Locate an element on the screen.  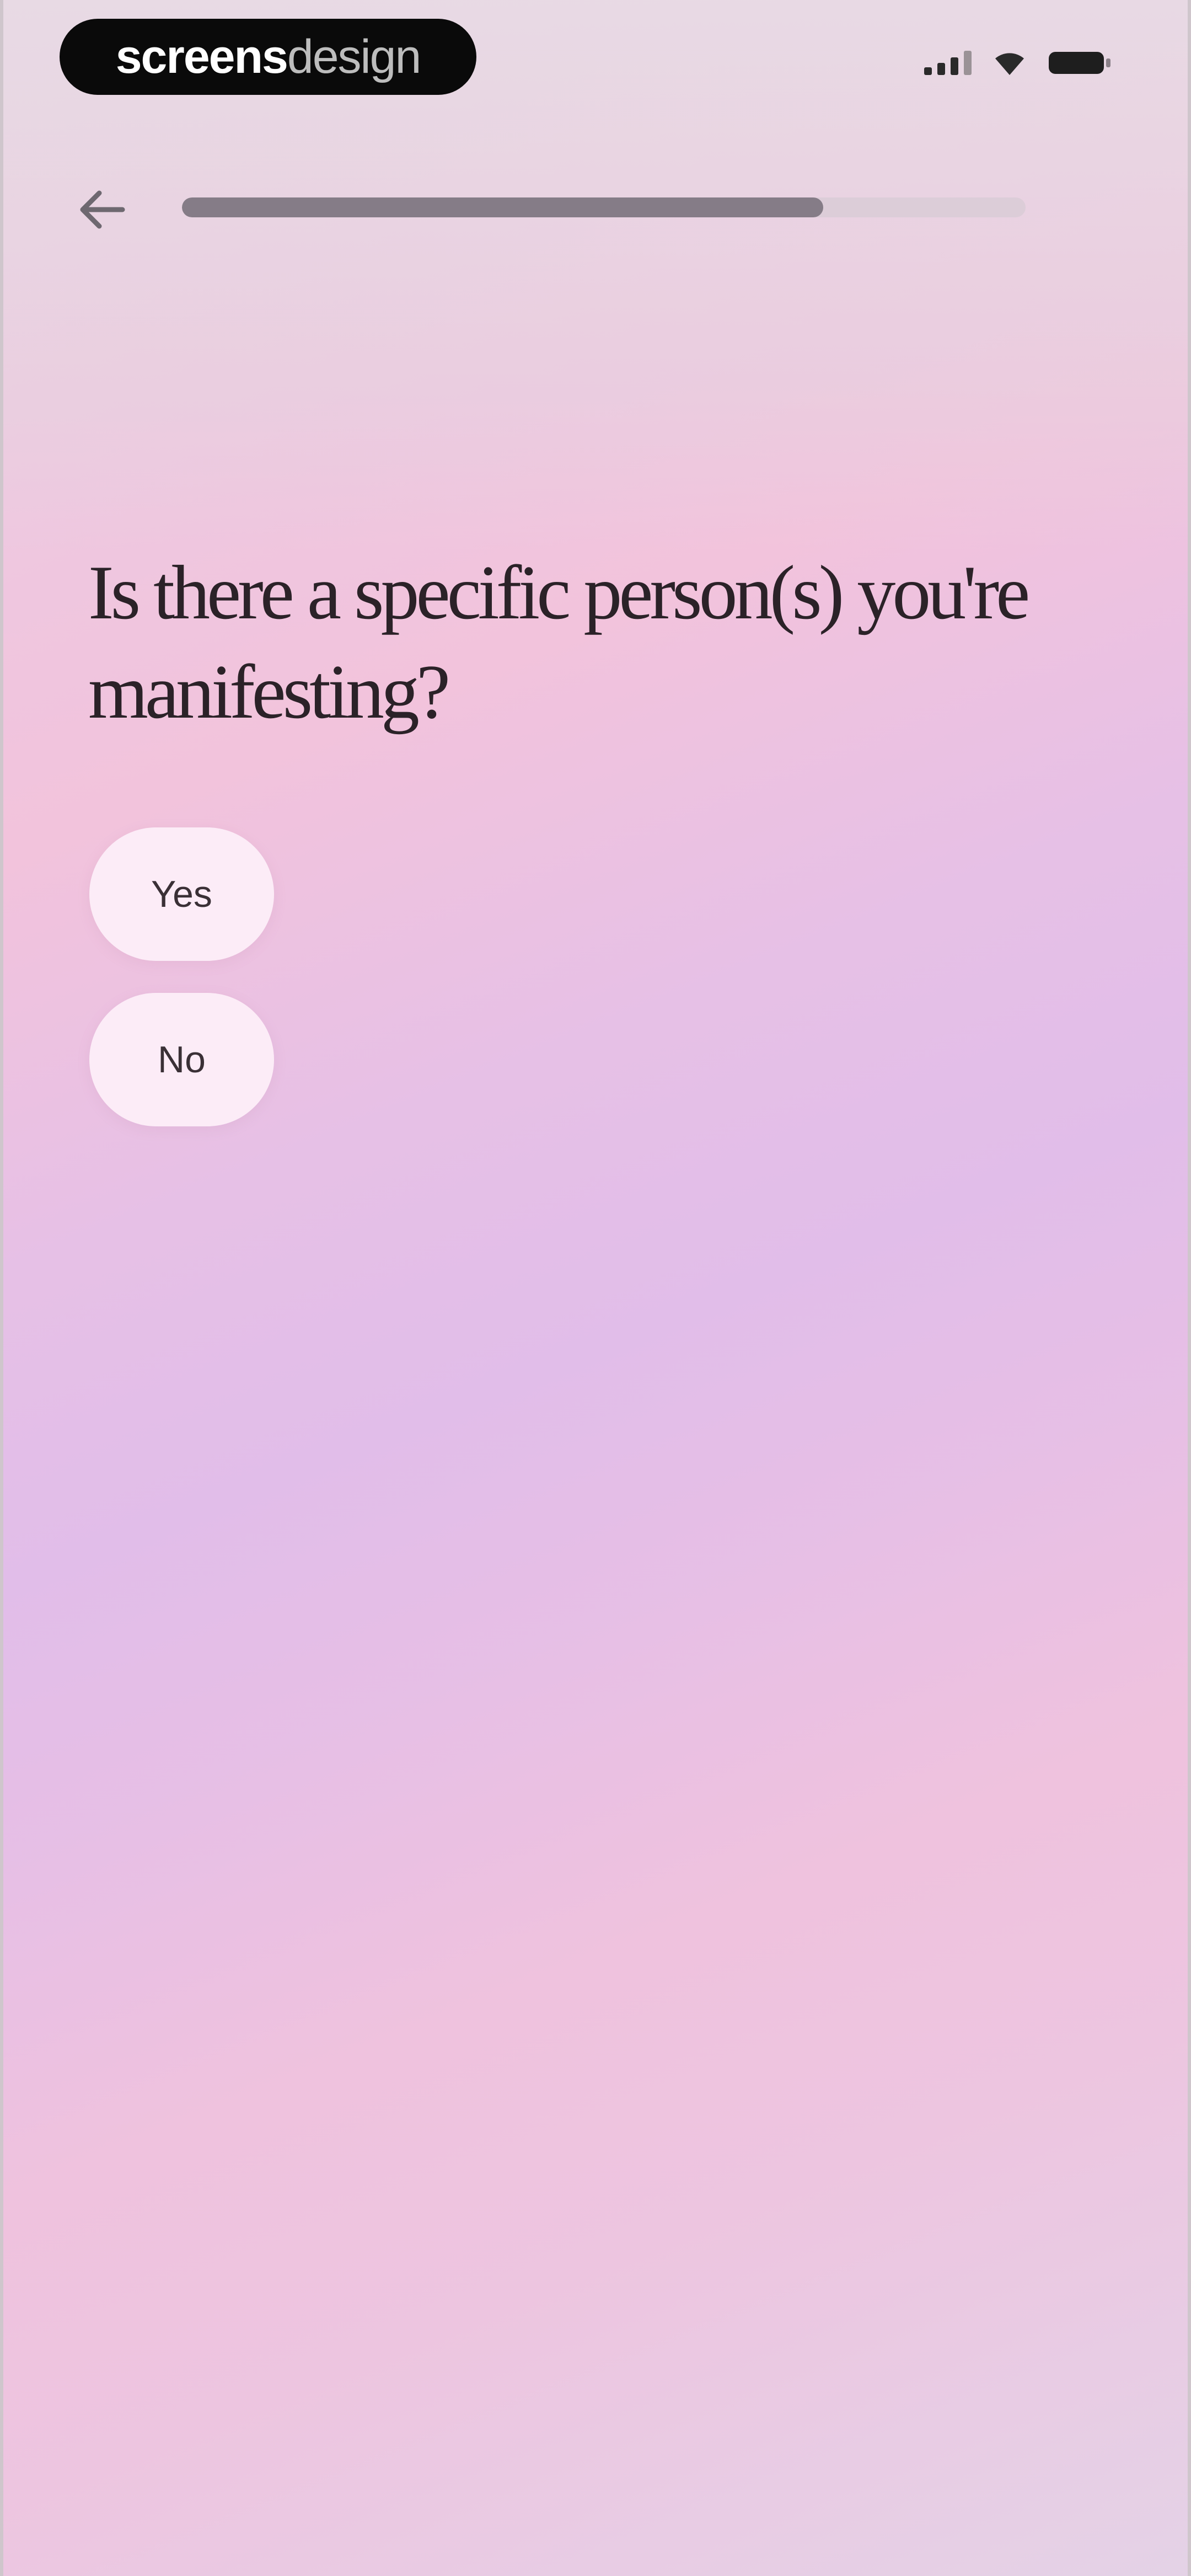
answer-options: Yes No is located at coordinates (181, 976).